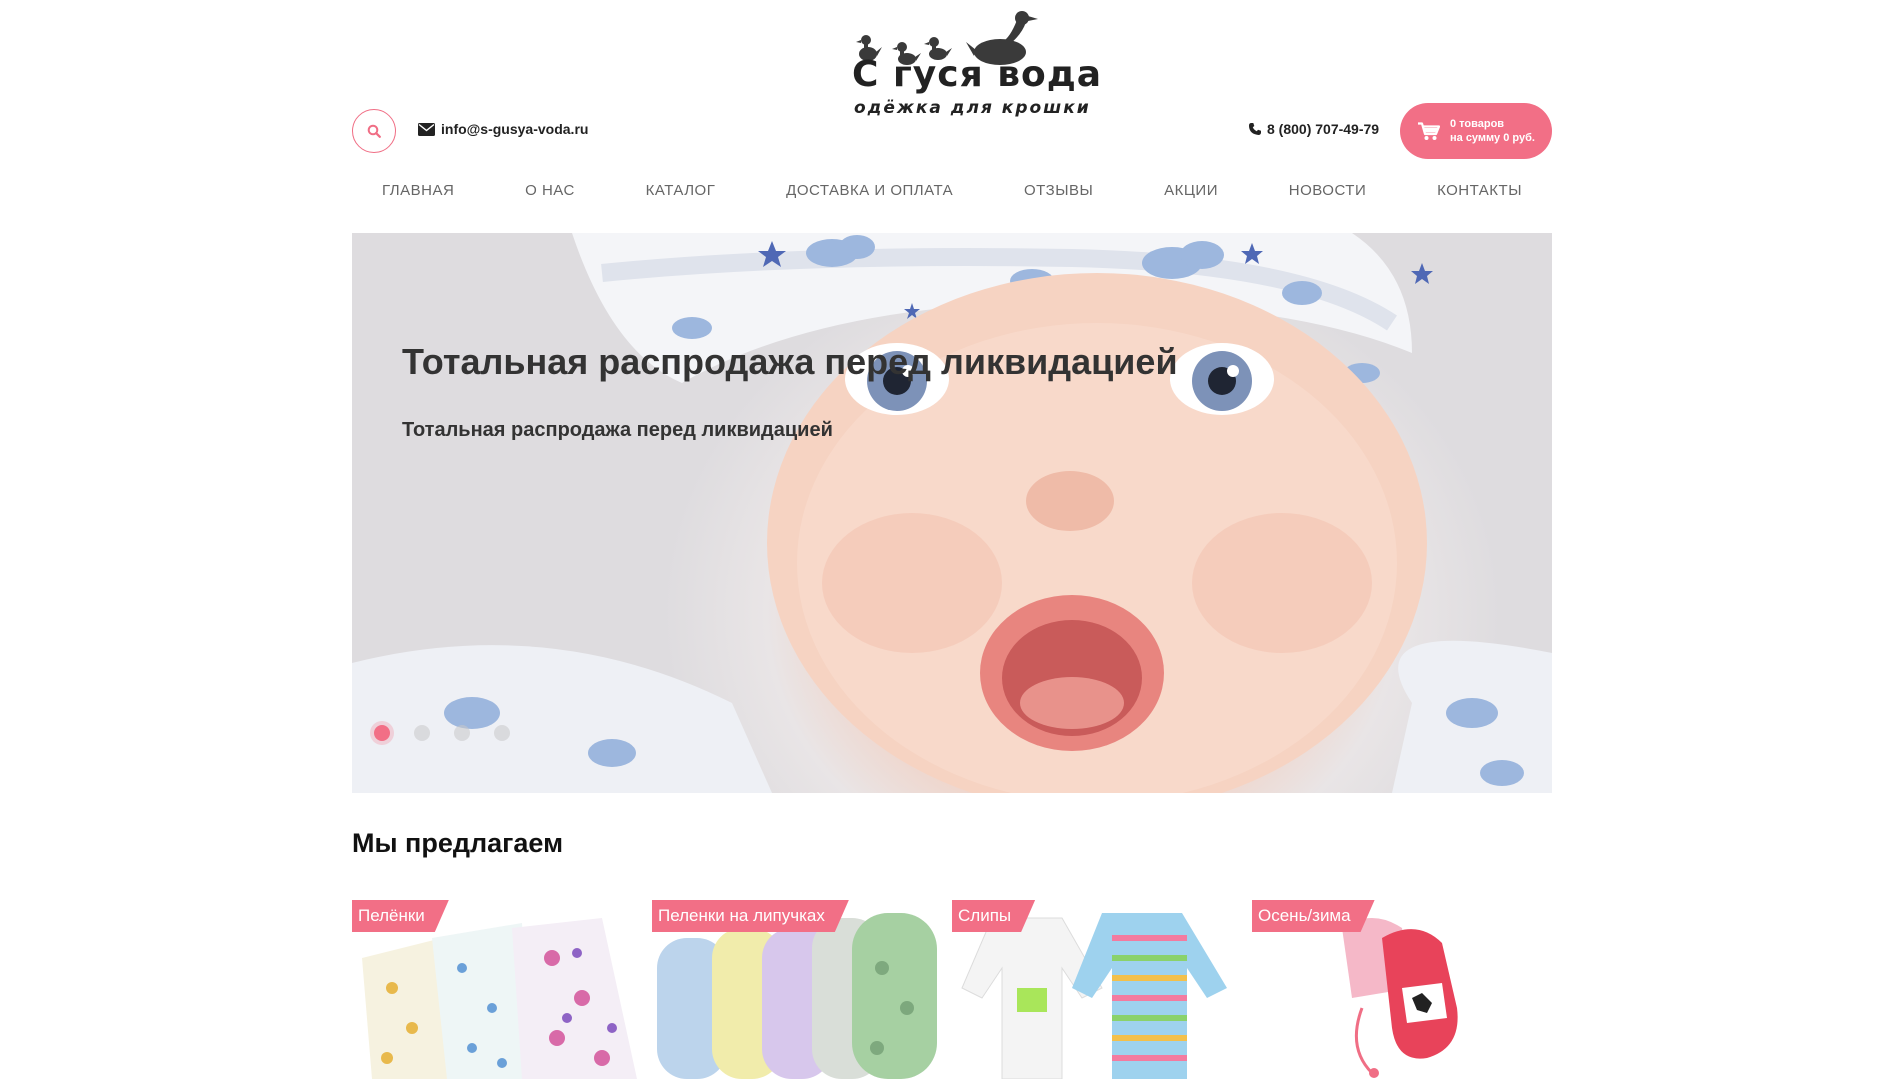  I want to click on offer-card-label: Осень/зима, so click(1313, 916).